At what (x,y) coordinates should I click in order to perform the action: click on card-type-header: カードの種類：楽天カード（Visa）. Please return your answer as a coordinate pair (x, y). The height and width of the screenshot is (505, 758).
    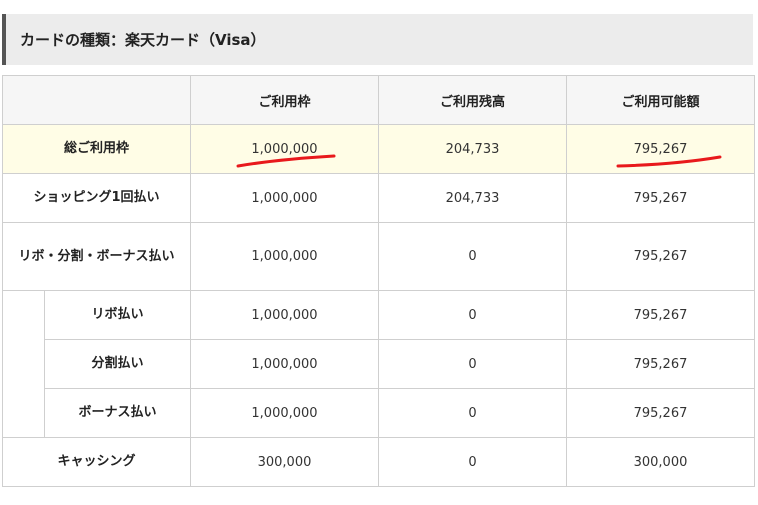
    Looking at the image, I should click on (377, 39).